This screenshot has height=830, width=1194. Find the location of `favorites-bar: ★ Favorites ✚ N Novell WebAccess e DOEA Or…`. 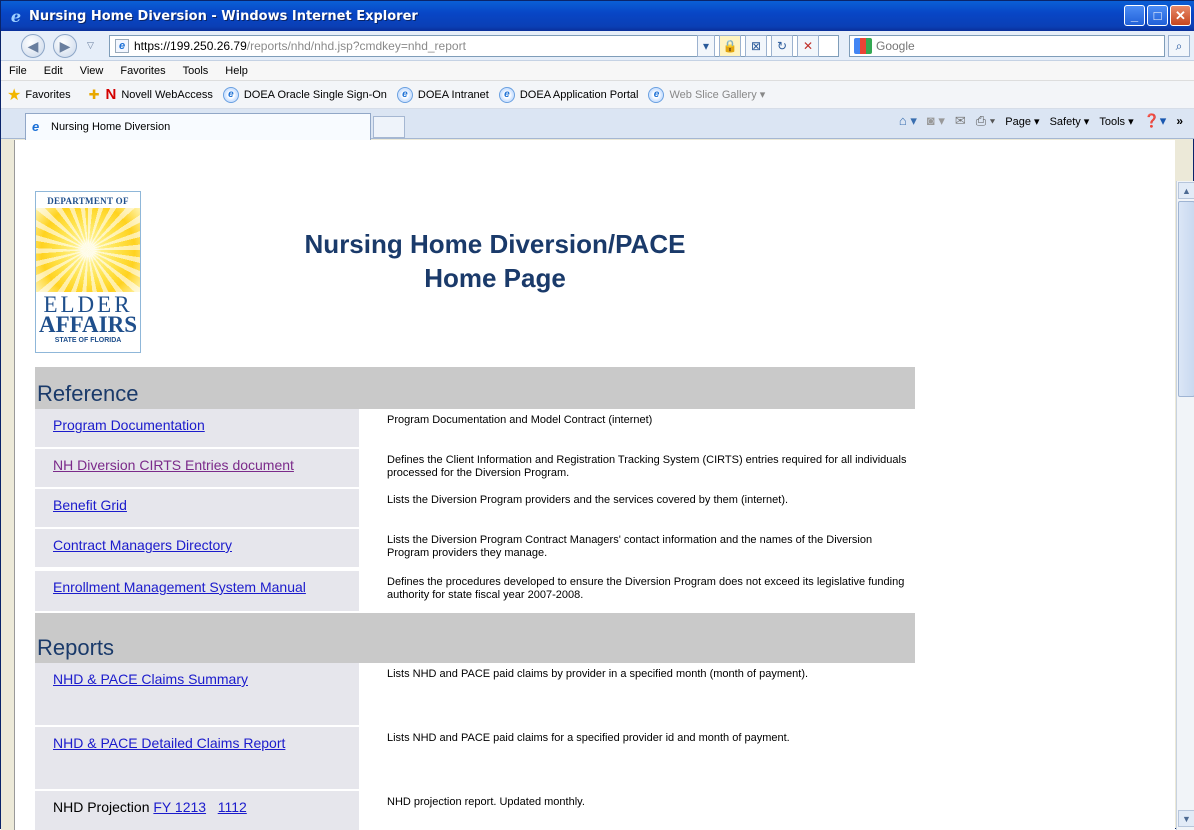

favorites-bar: ★ Favorites ✚ N Novell WebAccess e DOEA Or… is located at coordinates (597, 95).